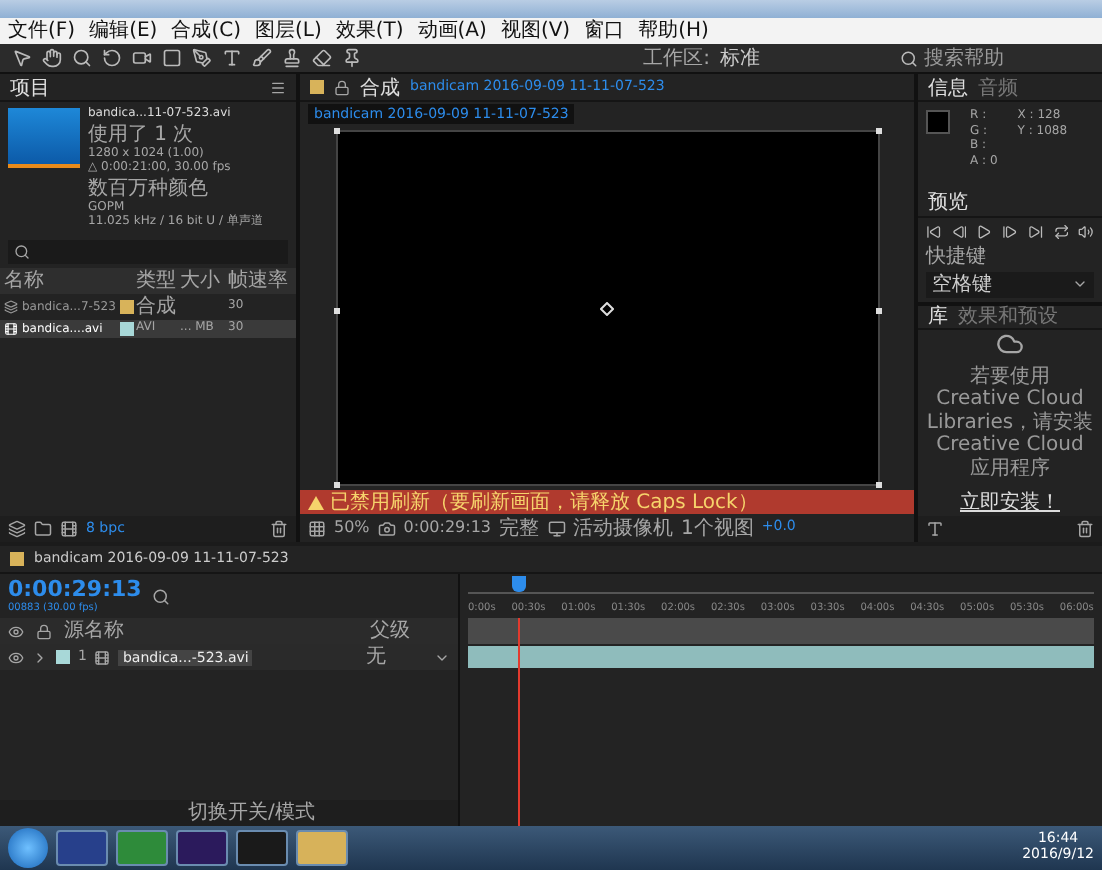 The width and height of the screenshot is (1102, 870). Describe the element at coordinates (202, 58) in the screenshot. I see `pen-icon` at that location.